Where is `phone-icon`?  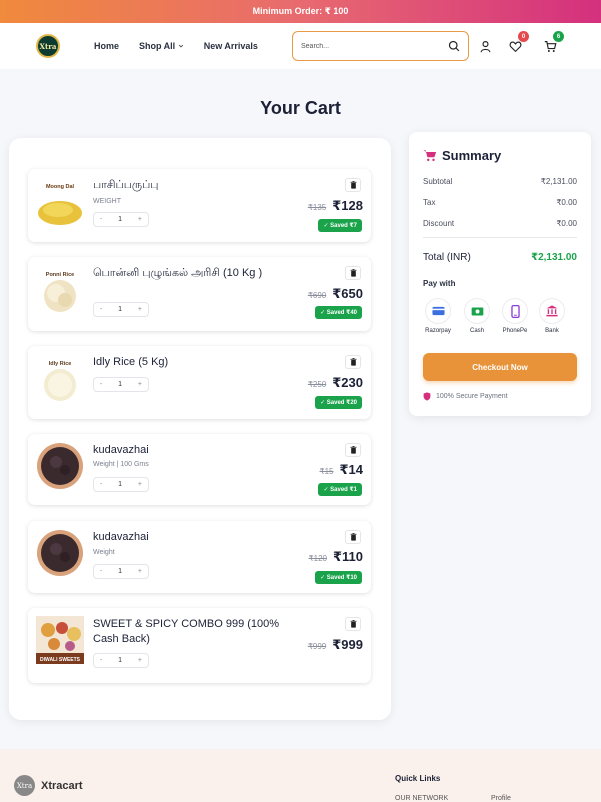
phone-icon is located at coordinates (515, 311).